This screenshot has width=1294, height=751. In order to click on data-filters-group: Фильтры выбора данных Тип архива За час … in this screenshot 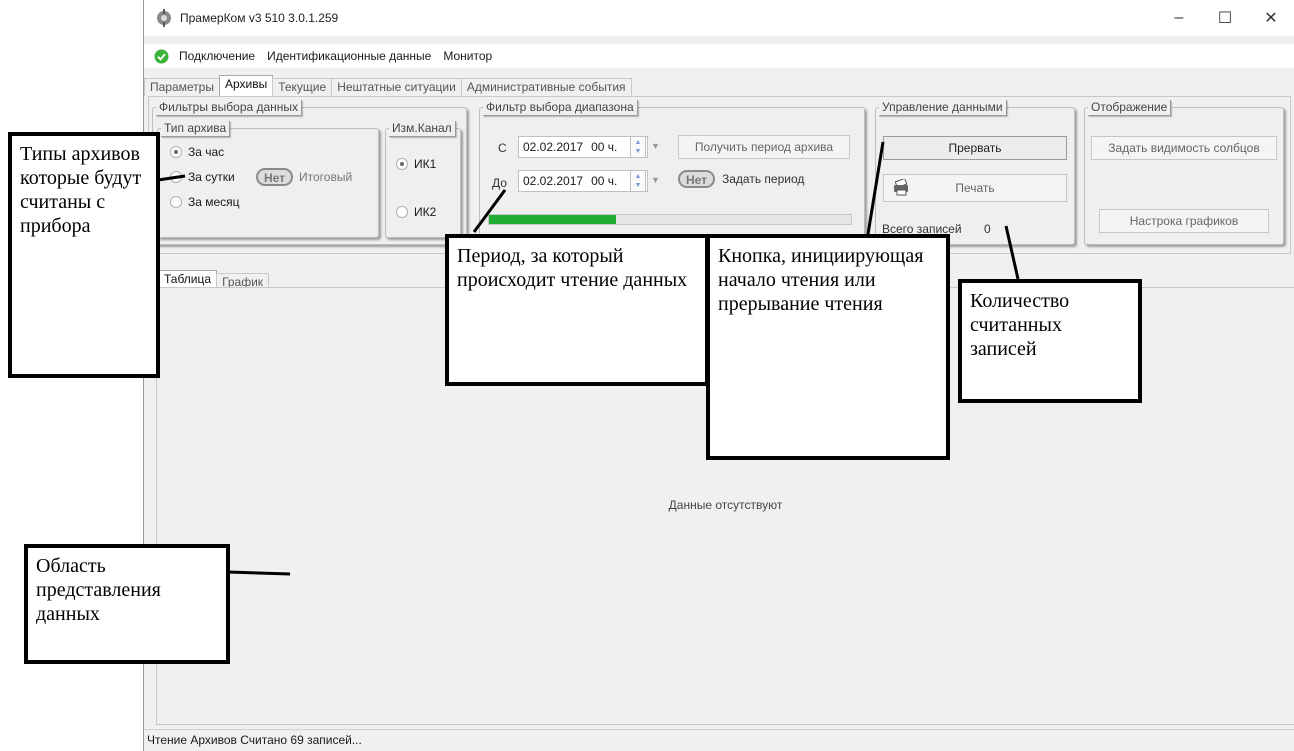, I will do `click(309, 172)`.